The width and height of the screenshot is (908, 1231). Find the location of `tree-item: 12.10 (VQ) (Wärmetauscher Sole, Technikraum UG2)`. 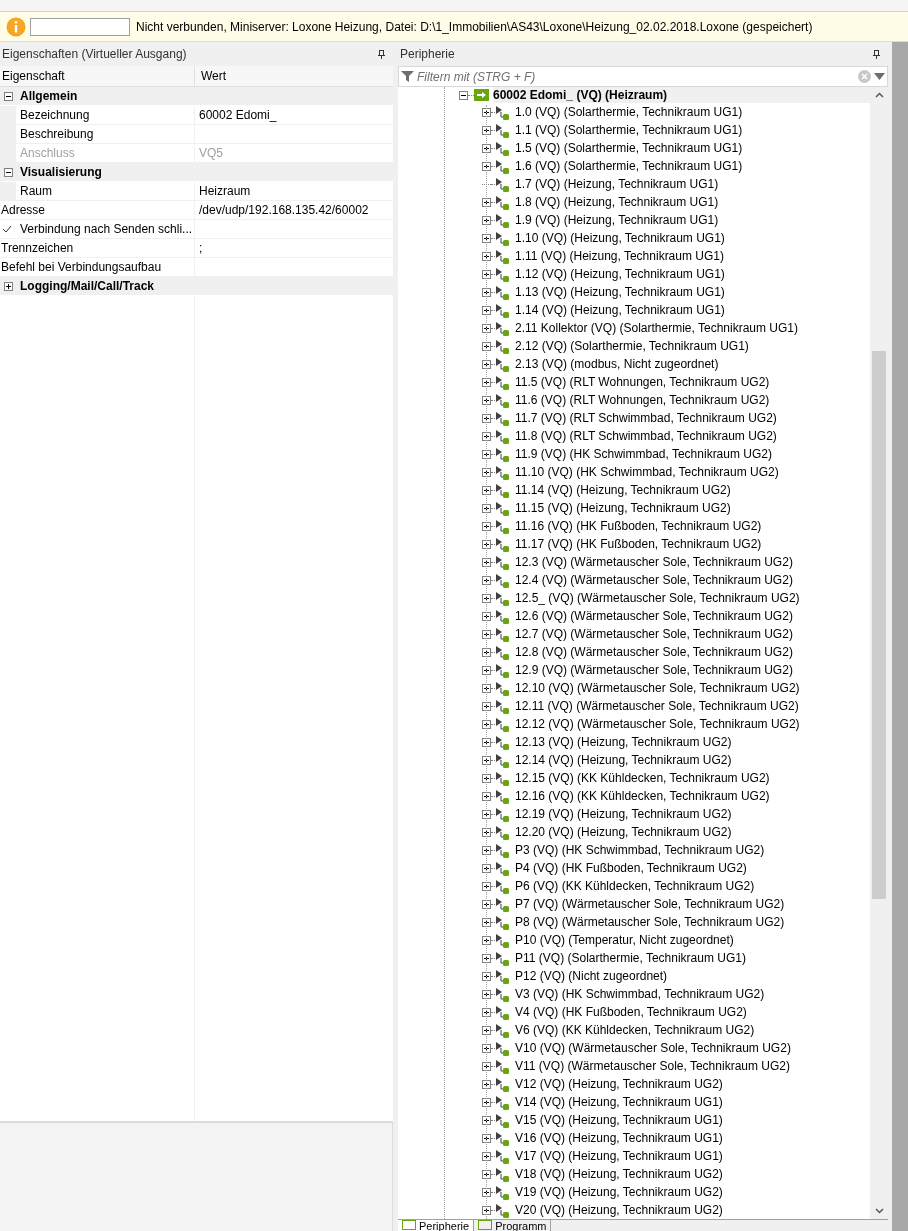

tree-item: 12.10 (VQ) (Wärmetauscher Sole, Technikraum UG2) is located at coordinates (657, 688).